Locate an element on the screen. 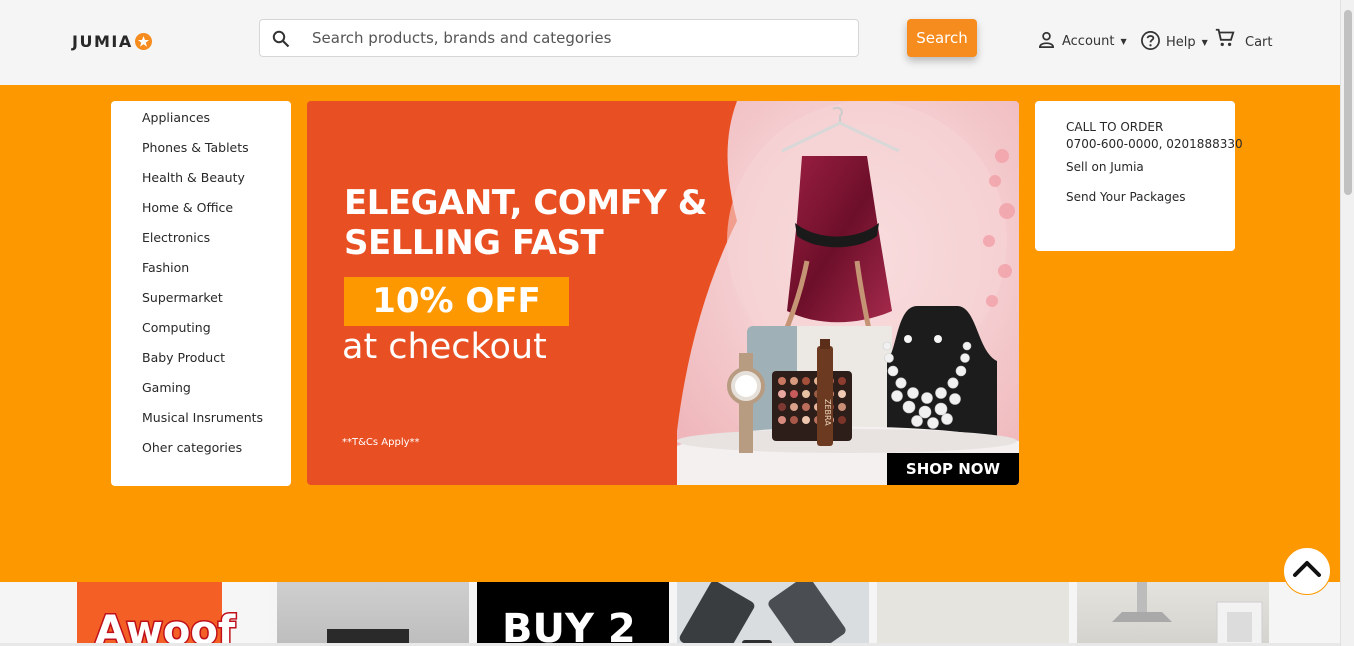 The height and width of the screenshot is (646, 1354). banner-terms: **T&Cs Apply** is located at coordinates (381, 442).